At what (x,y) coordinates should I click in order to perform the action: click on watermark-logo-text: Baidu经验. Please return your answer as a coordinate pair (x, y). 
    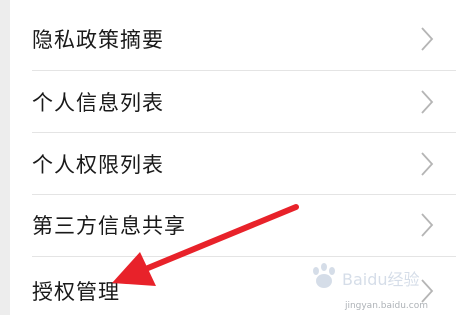
    Looking at the image, I should click on (381, 279).